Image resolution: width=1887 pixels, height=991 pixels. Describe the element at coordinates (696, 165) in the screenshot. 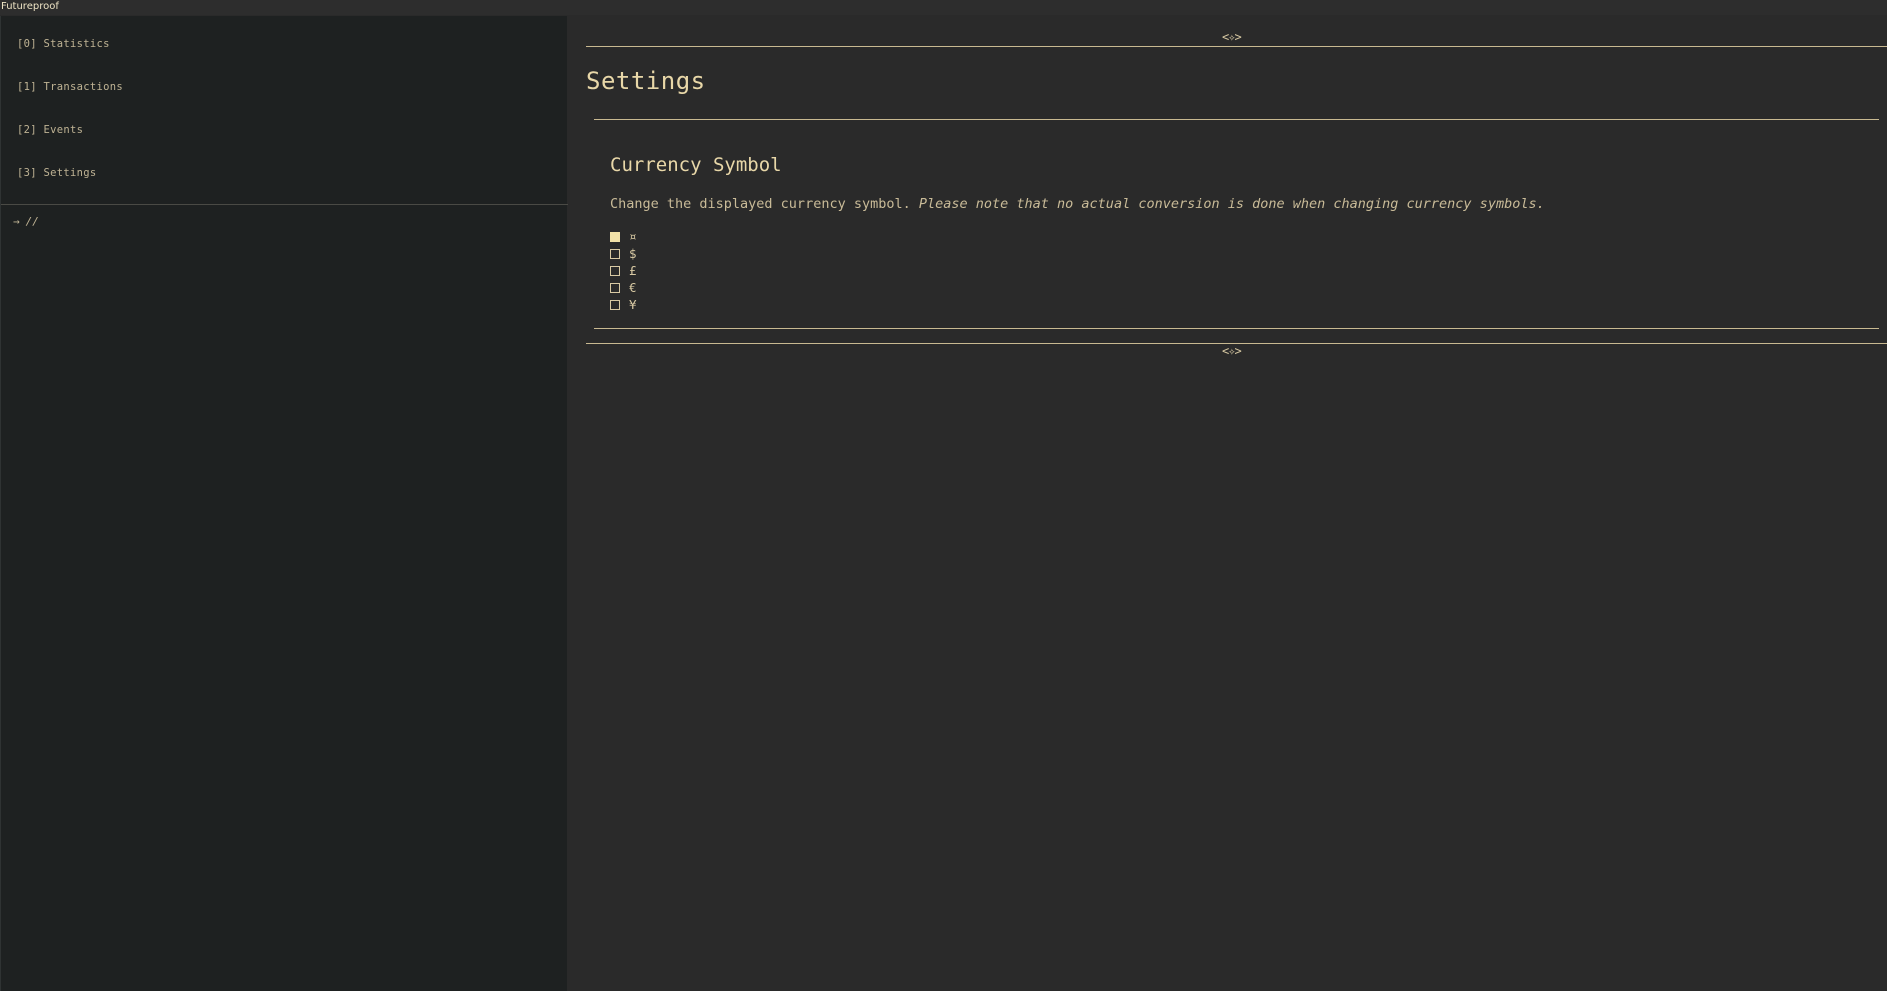

I see `section-title: Currency Symbol` at that location.